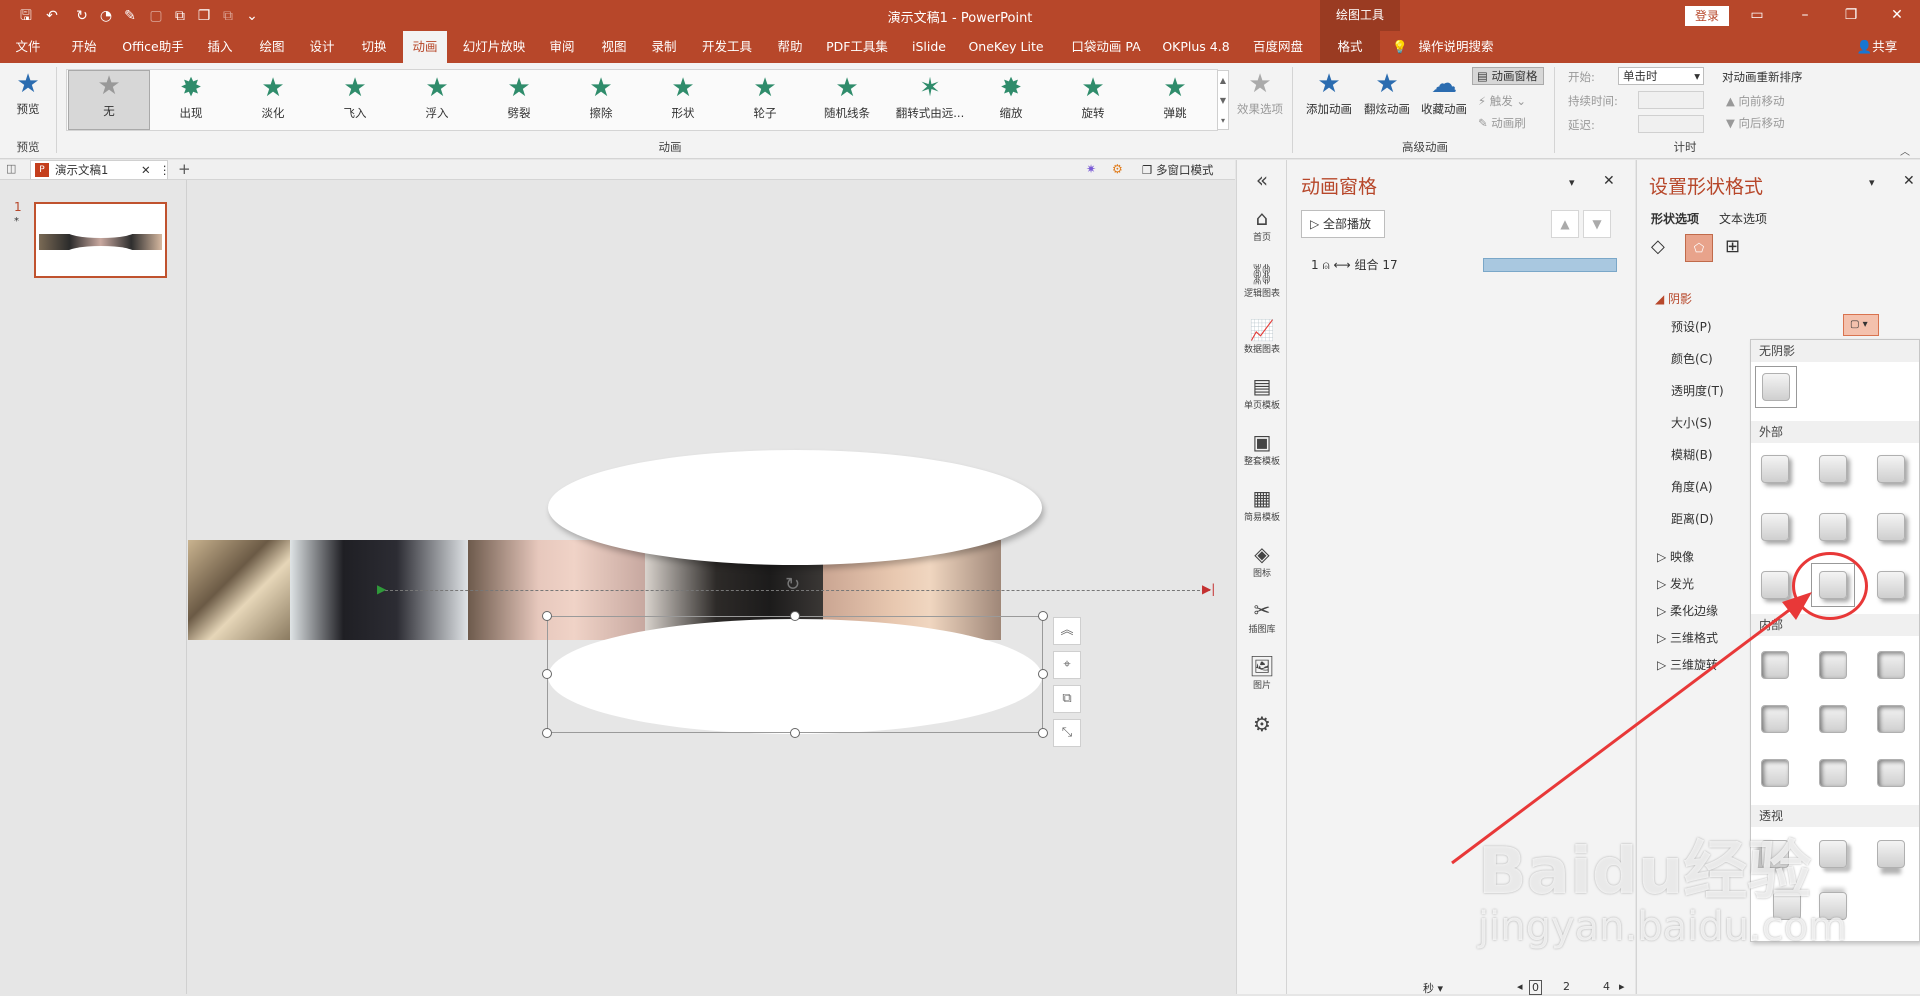 This screenshot has width=1920, height=996. I want to click on tab-list-icon: ◫, so click(11, 168).